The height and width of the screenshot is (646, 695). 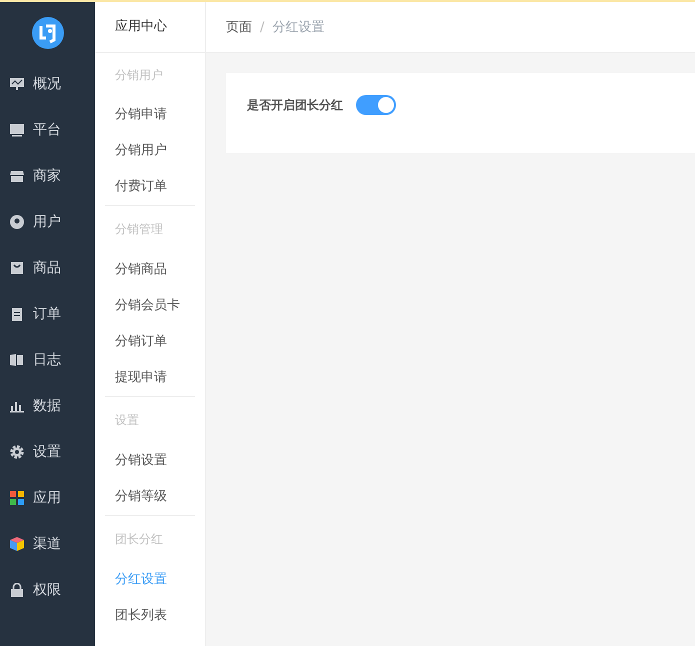 I want to click on sub-nav-item: 分销商品, so click(x=150, y=270).